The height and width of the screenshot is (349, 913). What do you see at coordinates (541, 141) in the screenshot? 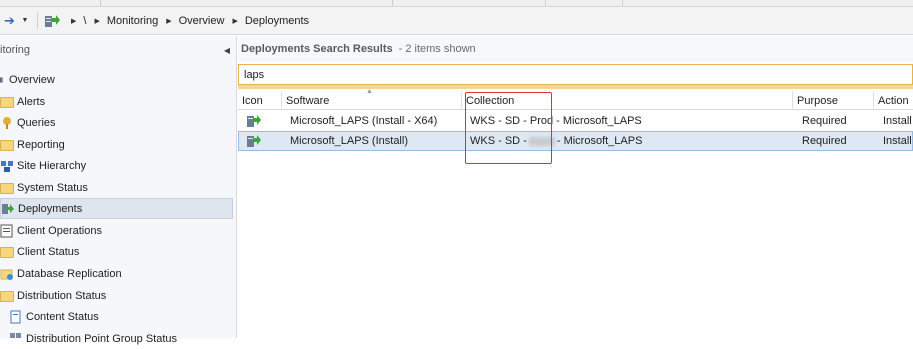
I see `redacted-text` at bounding box center [541, 141].